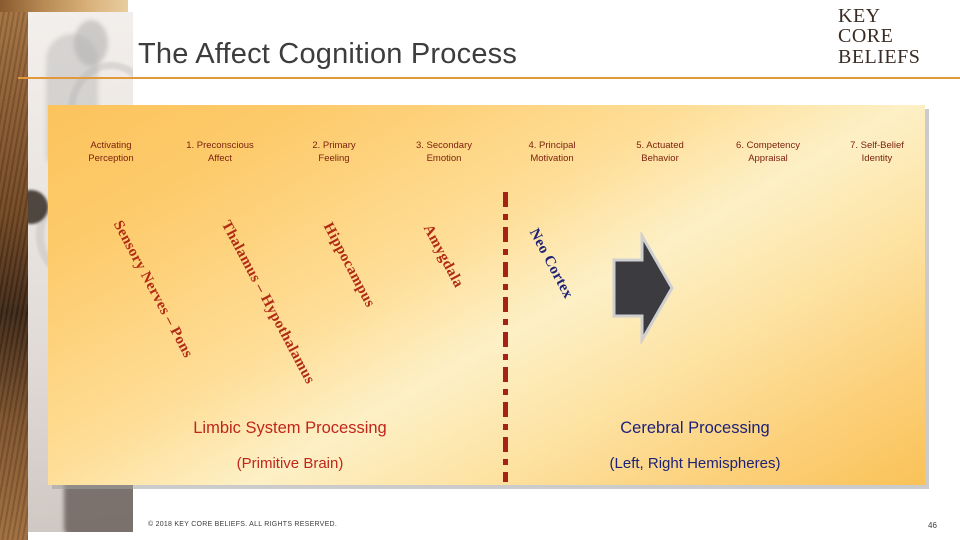 This screenshot has height=540, width=960. What do you see at coordinates (643, 288) in the screenshot?
I see `process-flow-arrow-icon` at bounding box center [643, 288].